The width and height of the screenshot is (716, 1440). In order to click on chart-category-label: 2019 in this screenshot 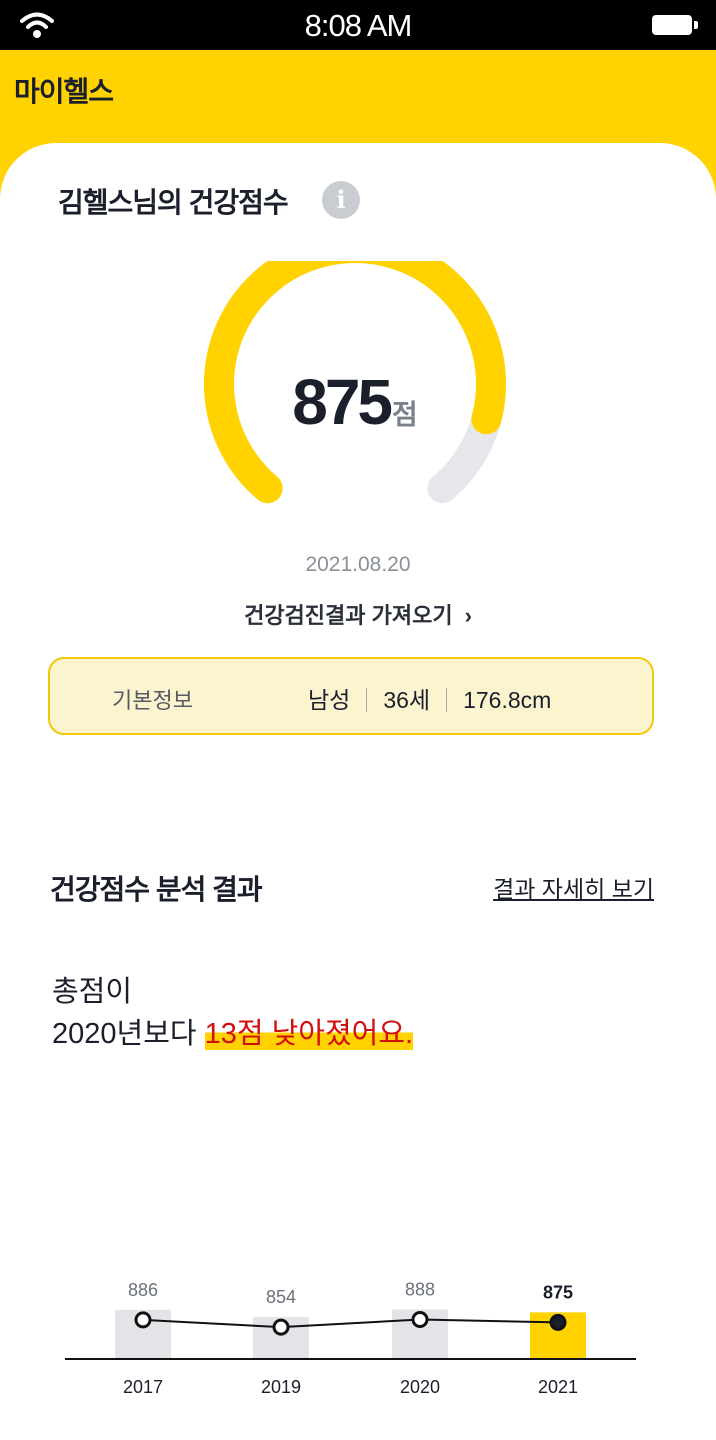, I will do `click(281, 1387)`.